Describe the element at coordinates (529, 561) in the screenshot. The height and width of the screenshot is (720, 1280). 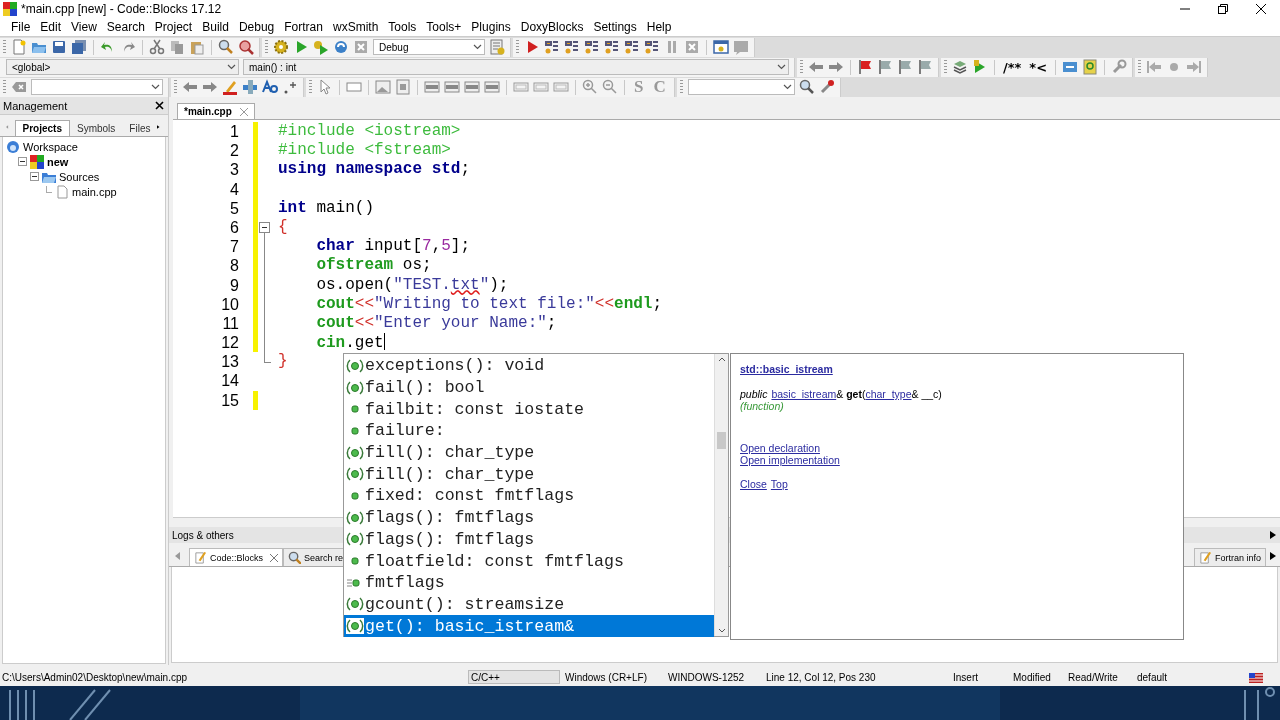
I see `completion-item: floatfield: const fmtflags` at that location.